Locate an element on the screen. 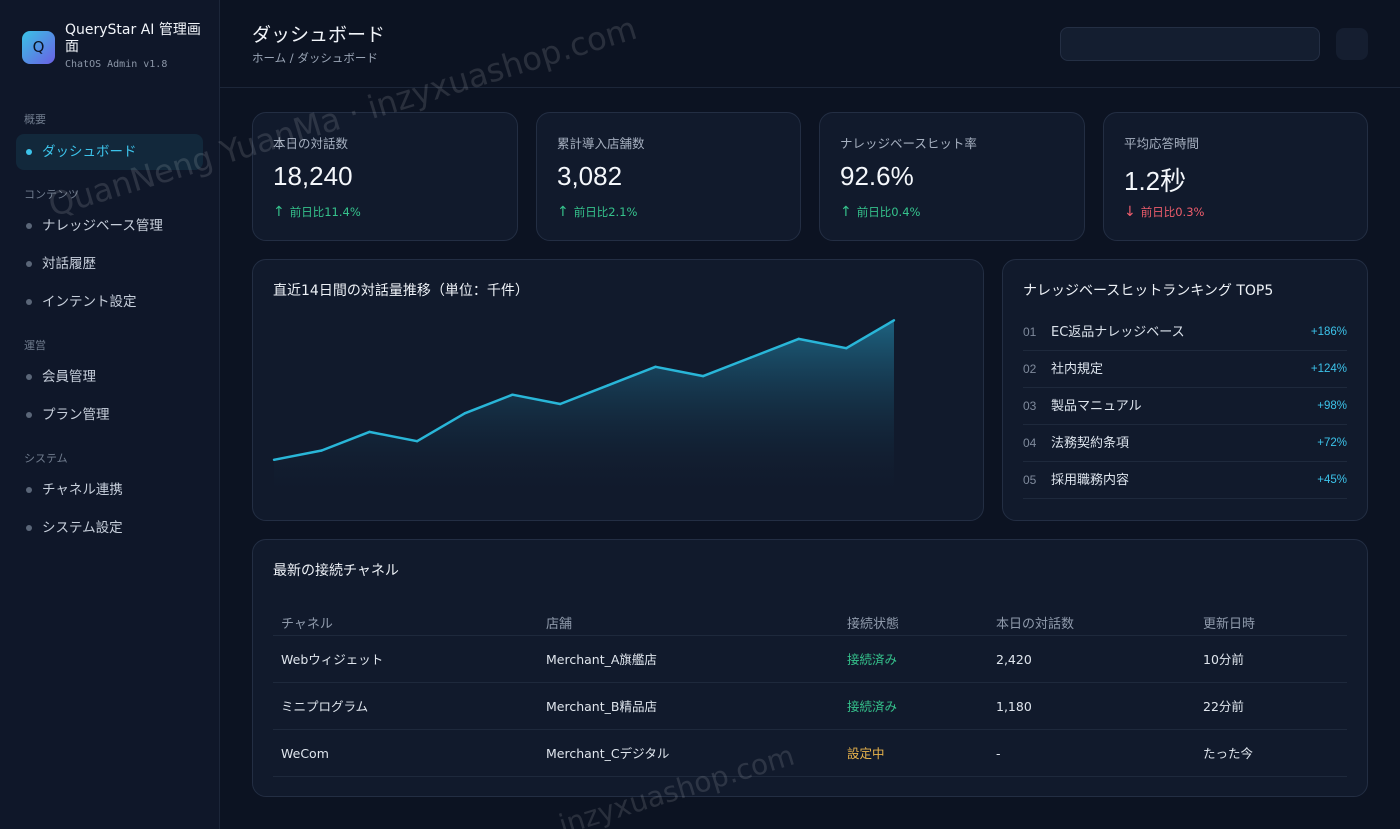  ranking-row: 01 EC返品ナレッジベース +186% is located at coordinates (1185, 332).